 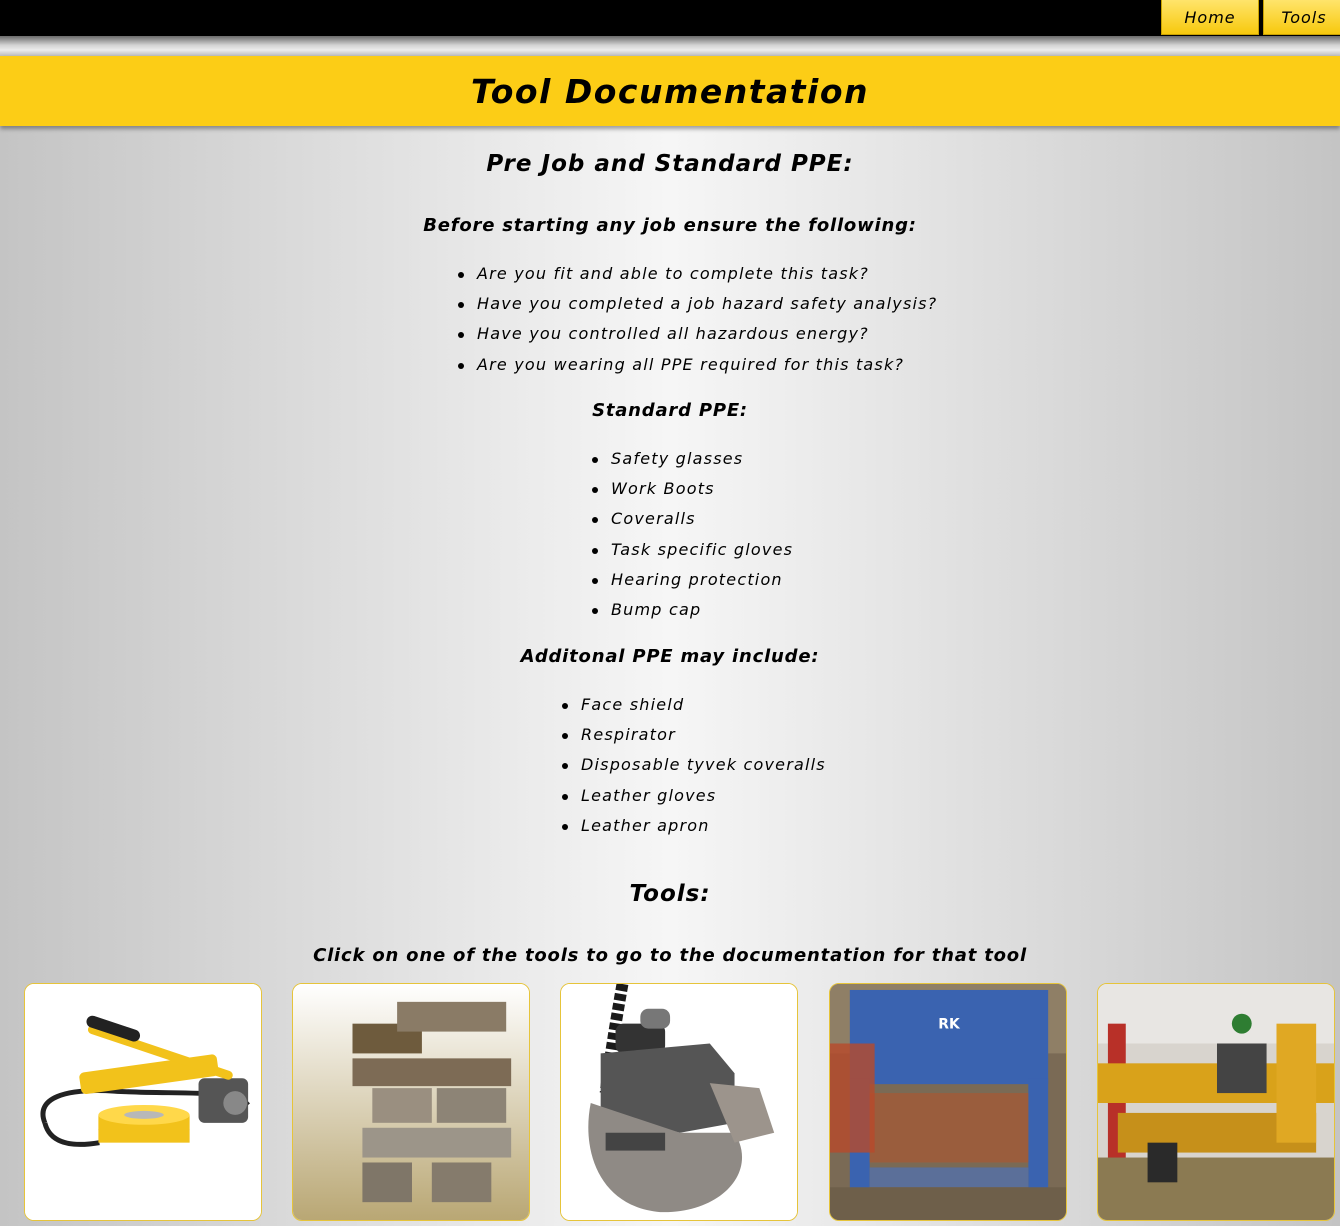 I want to click on list-item: Face shield, so click(x=692, y=705).